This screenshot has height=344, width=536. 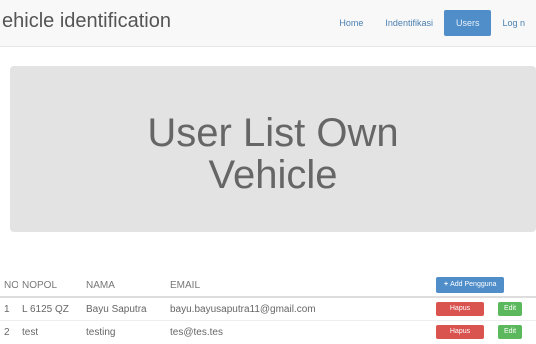 I want to click on cell-email: bayu.bayusaputra11@gmail.com, so click(x=299, y=308).